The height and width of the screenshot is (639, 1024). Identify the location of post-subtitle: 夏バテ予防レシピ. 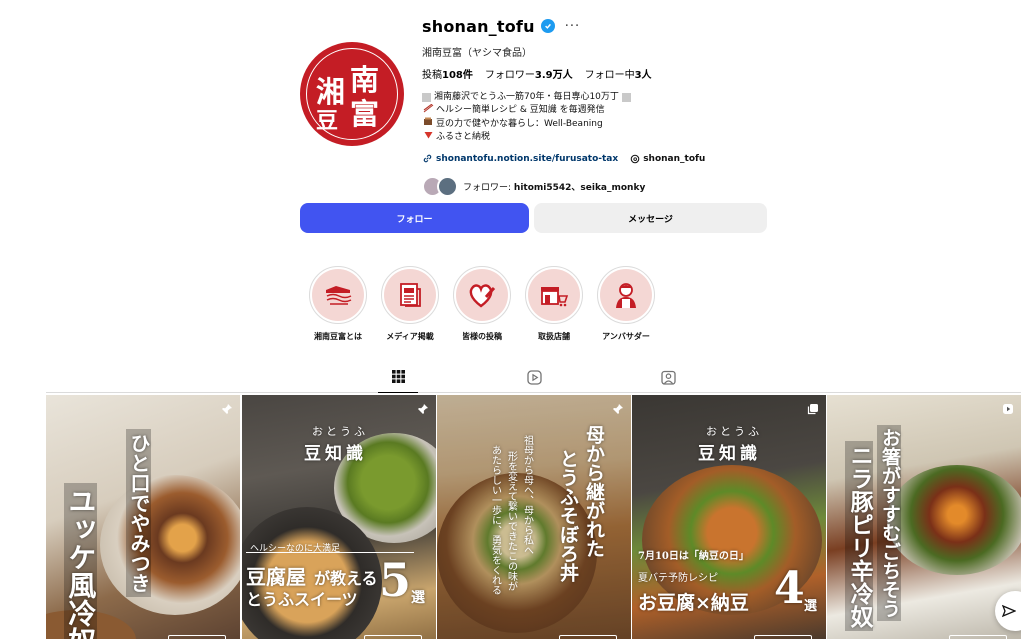
(678, 578).